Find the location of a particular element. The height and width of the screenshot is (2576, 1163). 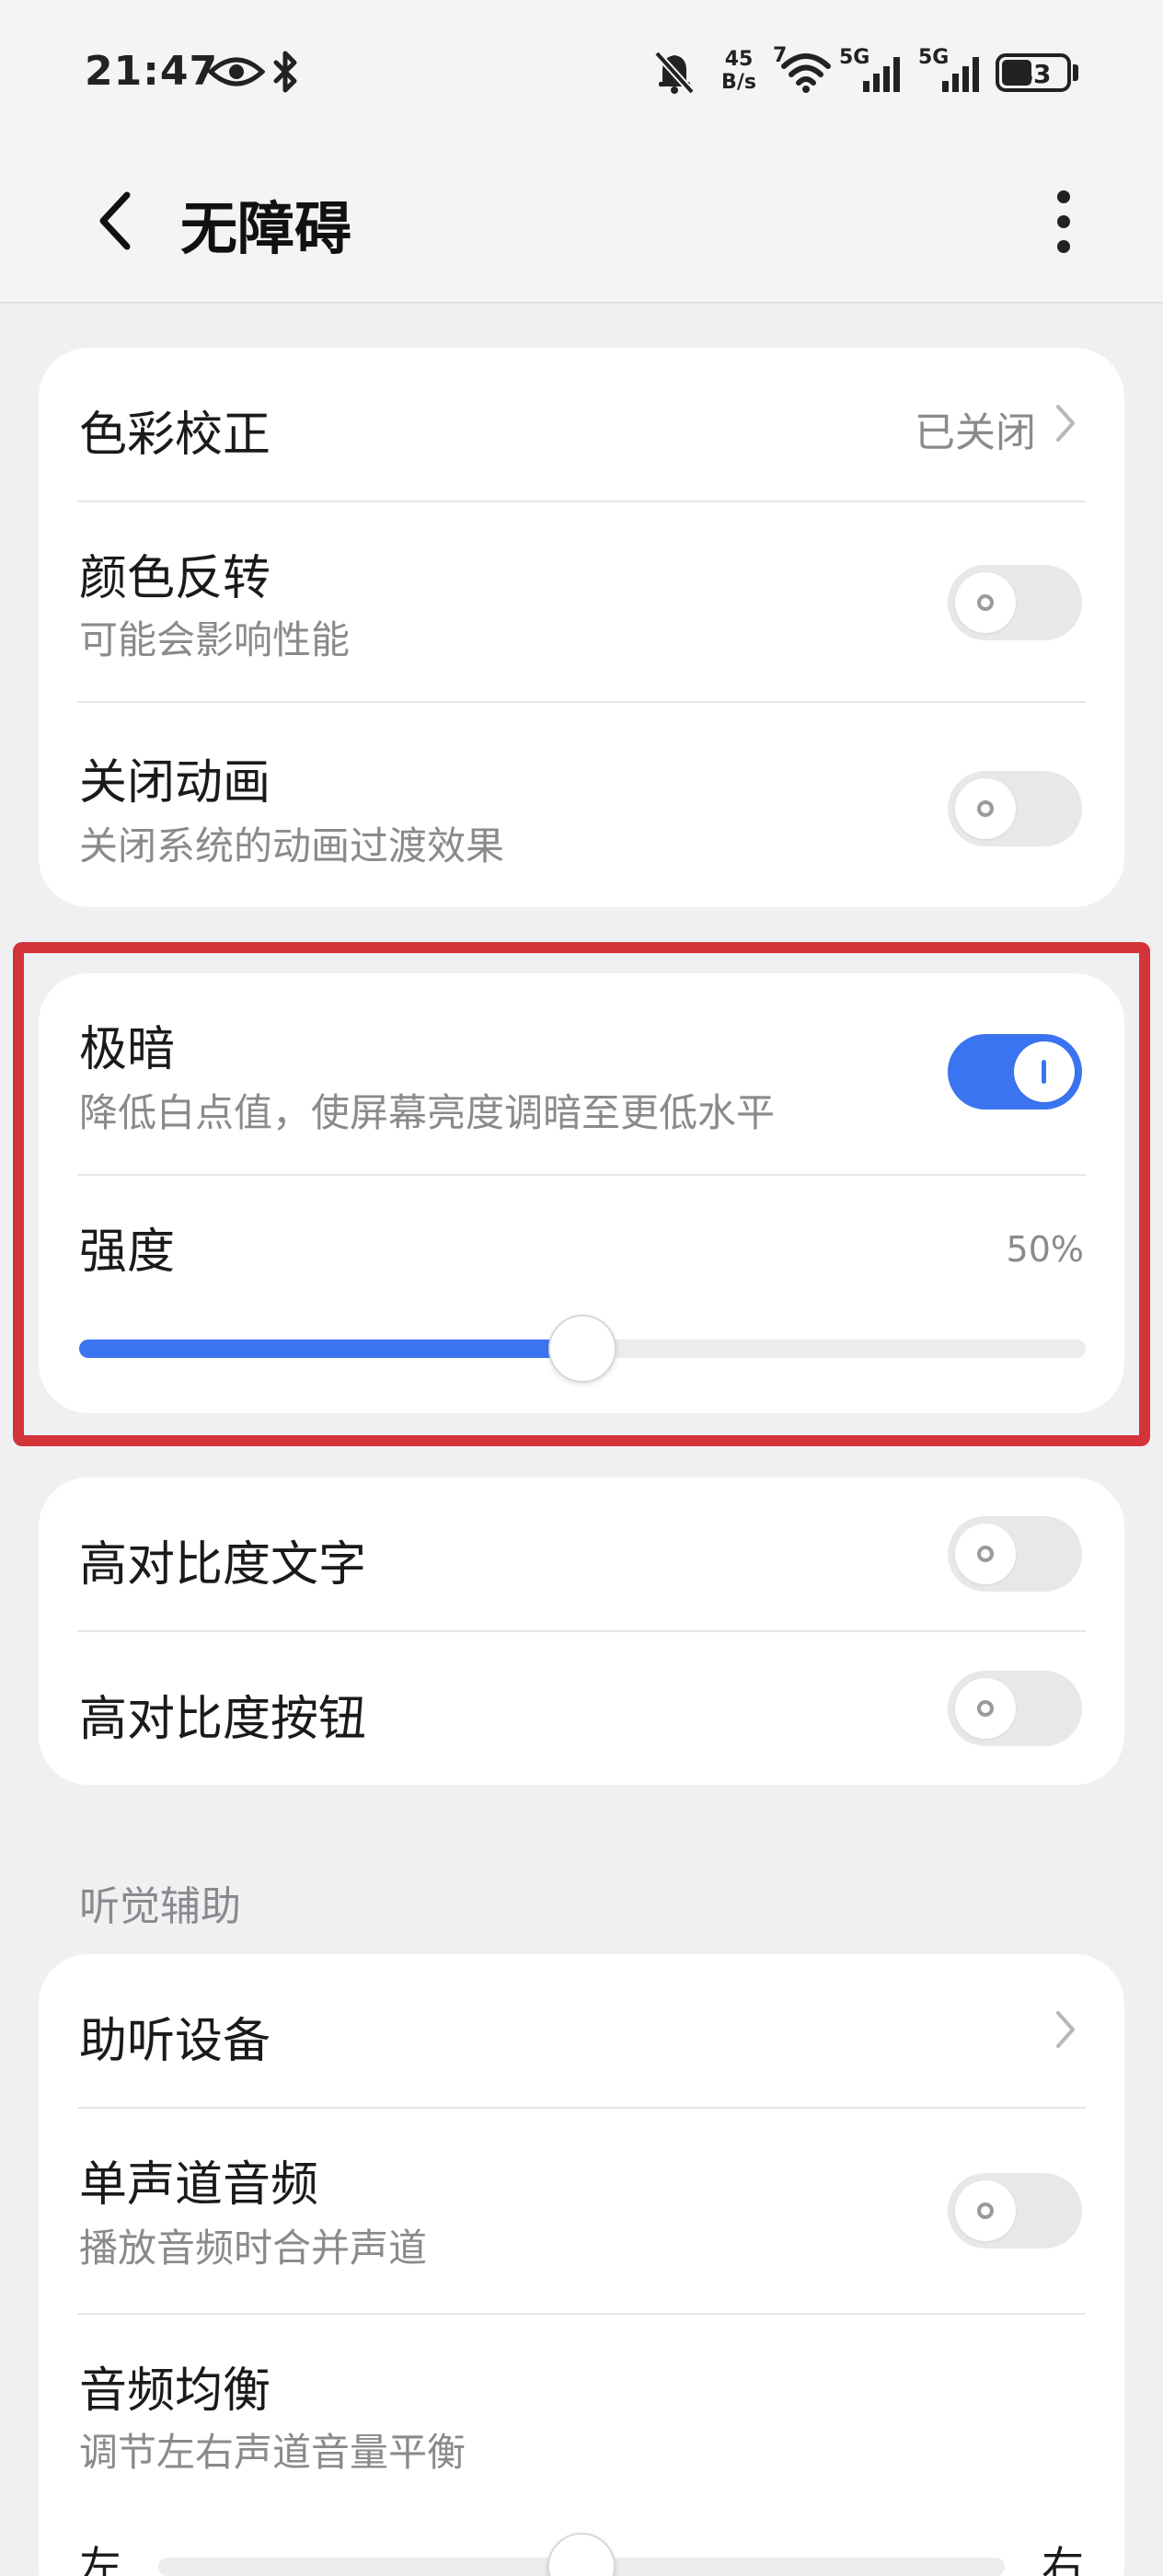

battery-icon: 43 is located at coordinates (1033, 72).